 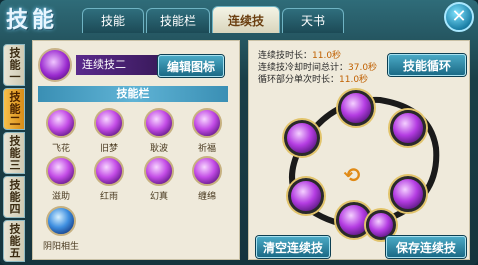 I want to click on stat-label: 循环部分单次时长：, so click(x=299, y=80).